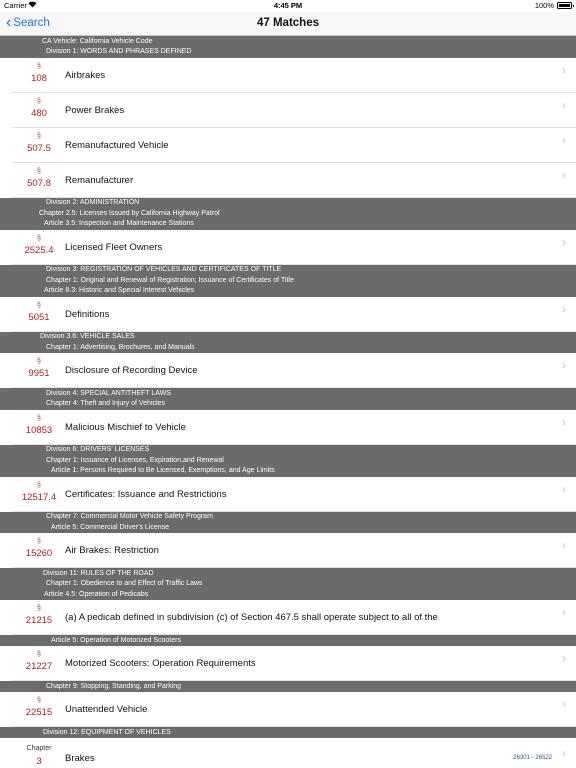 The width and height of the screenshot is (576, 768). I want to click on chapter-row: Chapter 3 Brakes 26301 - 26522 ›, so click(288, 753).